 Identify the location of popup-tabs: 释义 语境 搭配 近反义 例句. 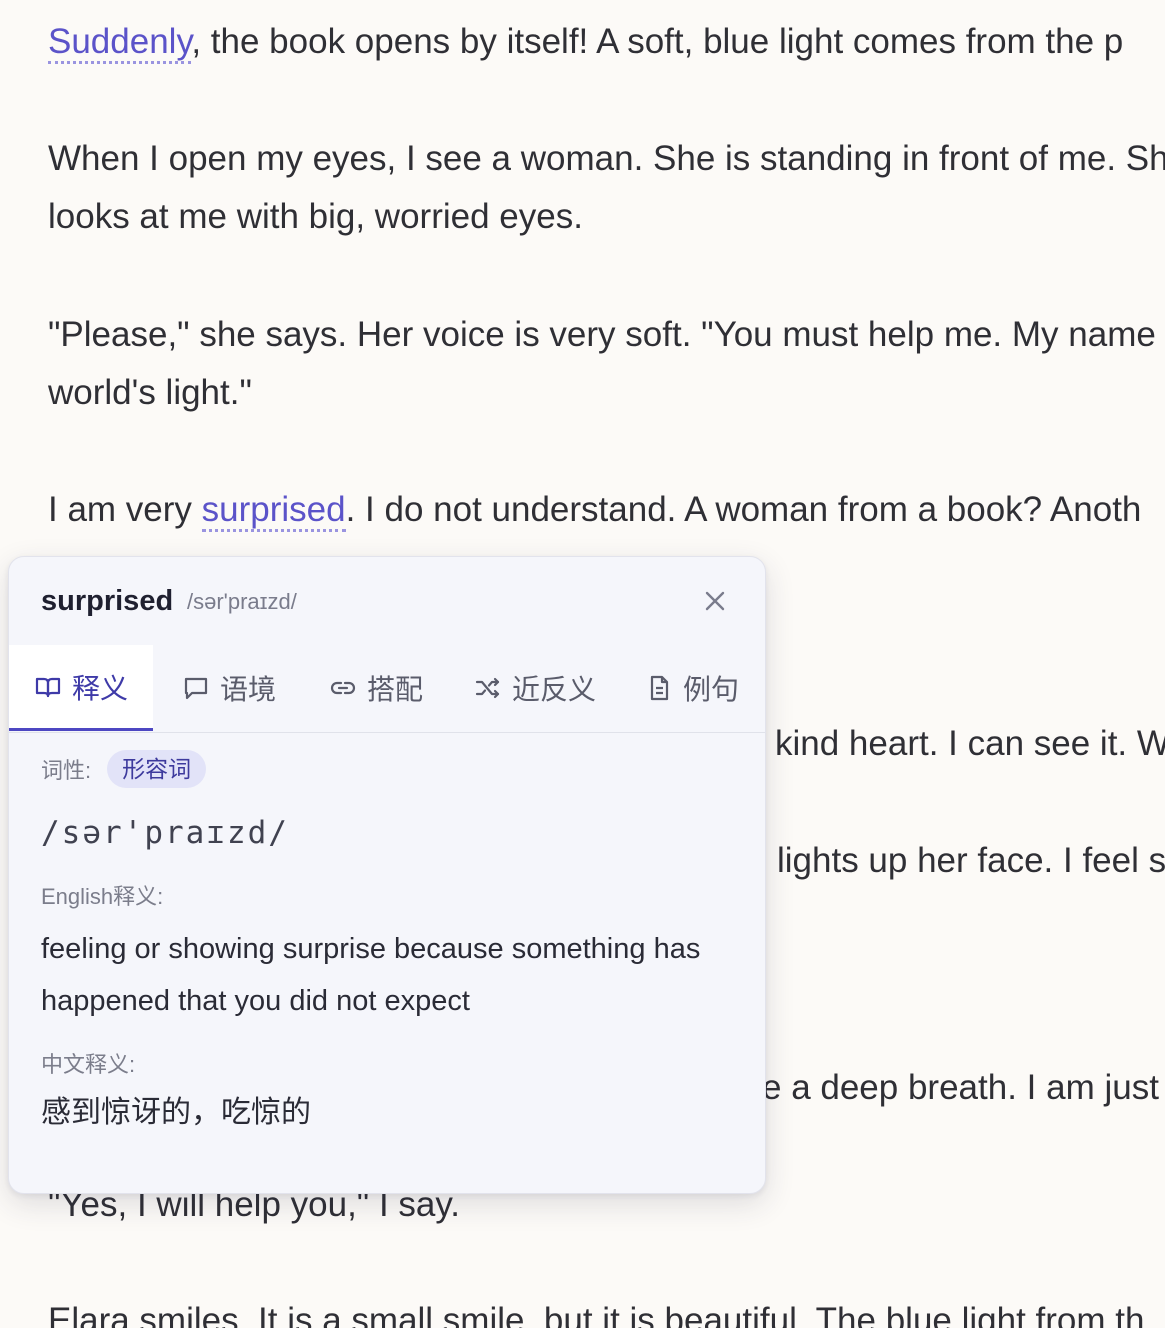
(387, 689).